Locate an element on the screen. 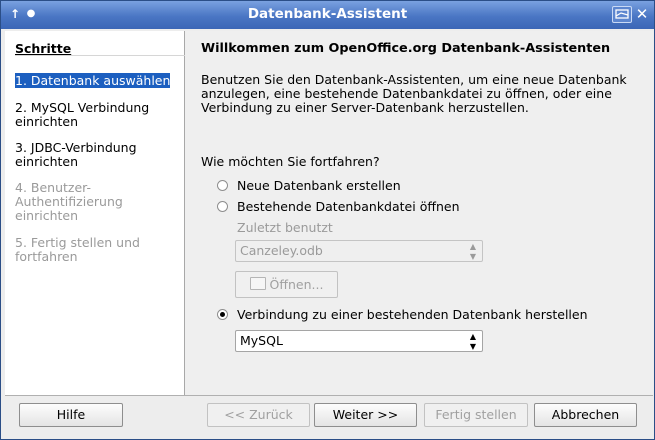 Image resolution: width=655 pixels, height=440 pixels. window-title: Datenbank-Assistent is located at coordinates (327, 14).